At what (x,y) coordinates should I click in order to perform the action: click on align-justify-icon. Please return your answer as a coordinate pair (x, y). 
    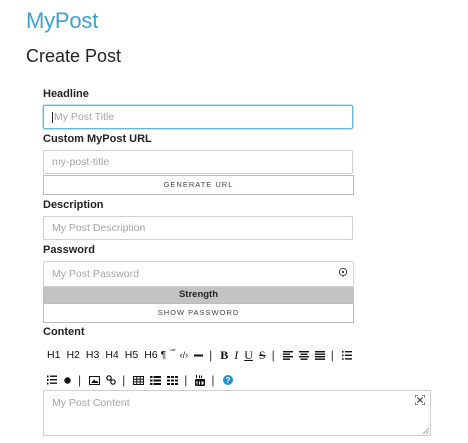
    Looking at the image, I should click on (319, 355).